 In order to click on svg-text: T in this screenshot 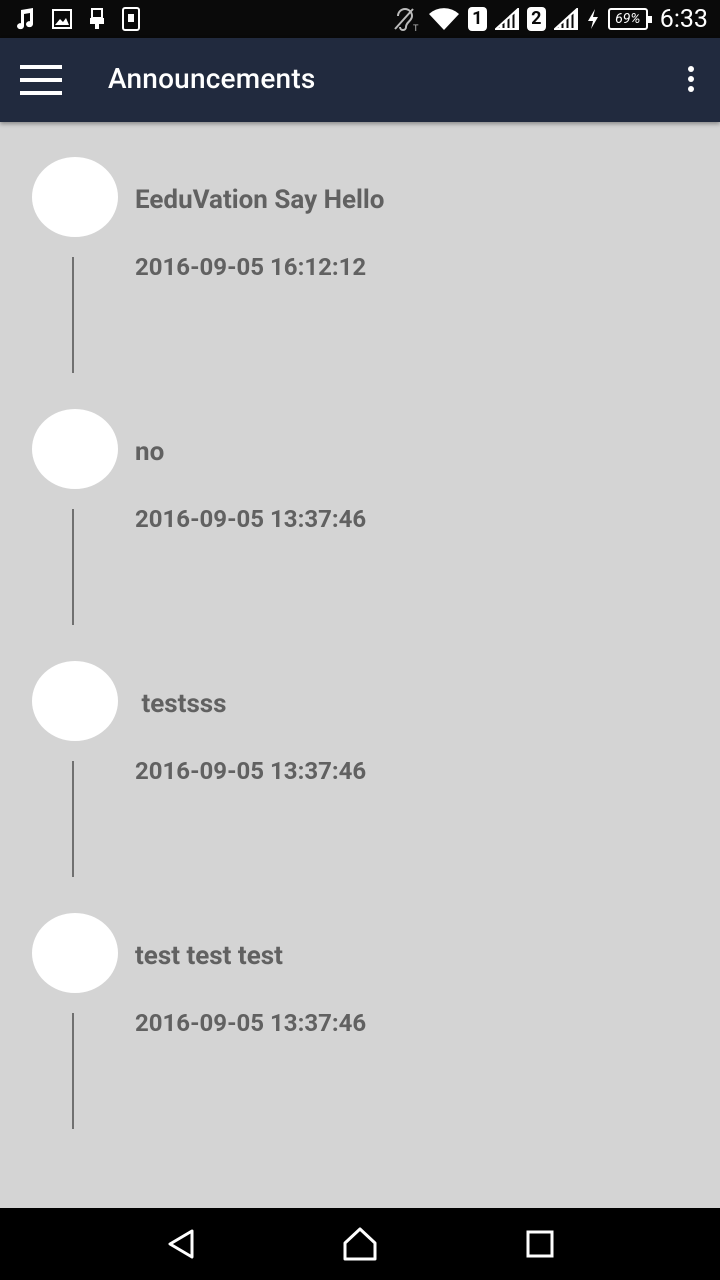, I will do `click(416, 27)`.